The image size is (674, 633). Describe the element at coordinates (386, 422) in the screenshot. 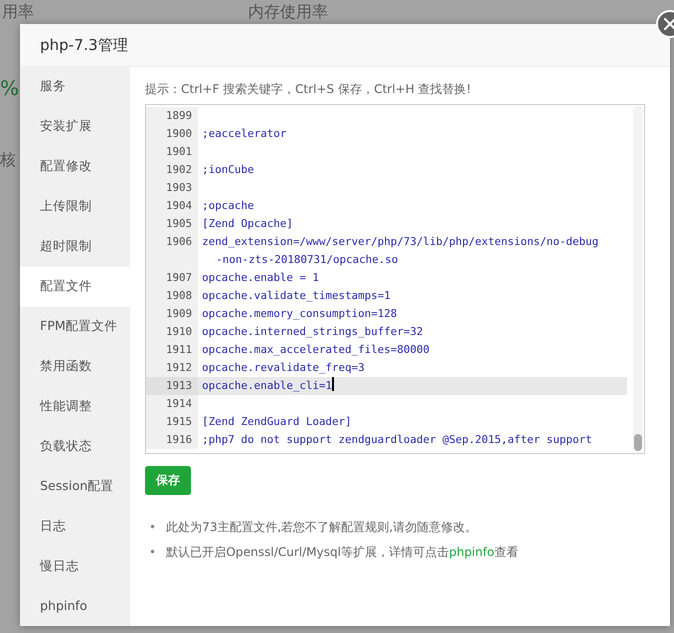

I see `code-line: 1915 [Zend ZendGuard Loader]` at that location.